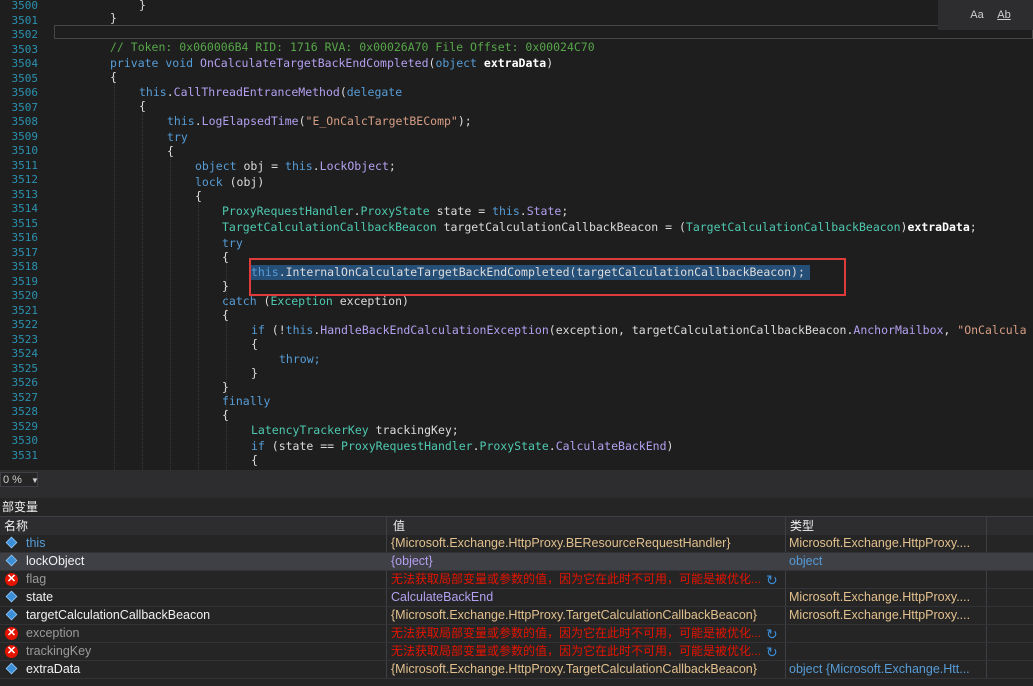 This screenshot has height=686, width=1033. What do you see at coordinates (295, 166) in the screenshot?
I see `code-line-3511: object obj = this.LockObject;` at bounding box center [295, 166].